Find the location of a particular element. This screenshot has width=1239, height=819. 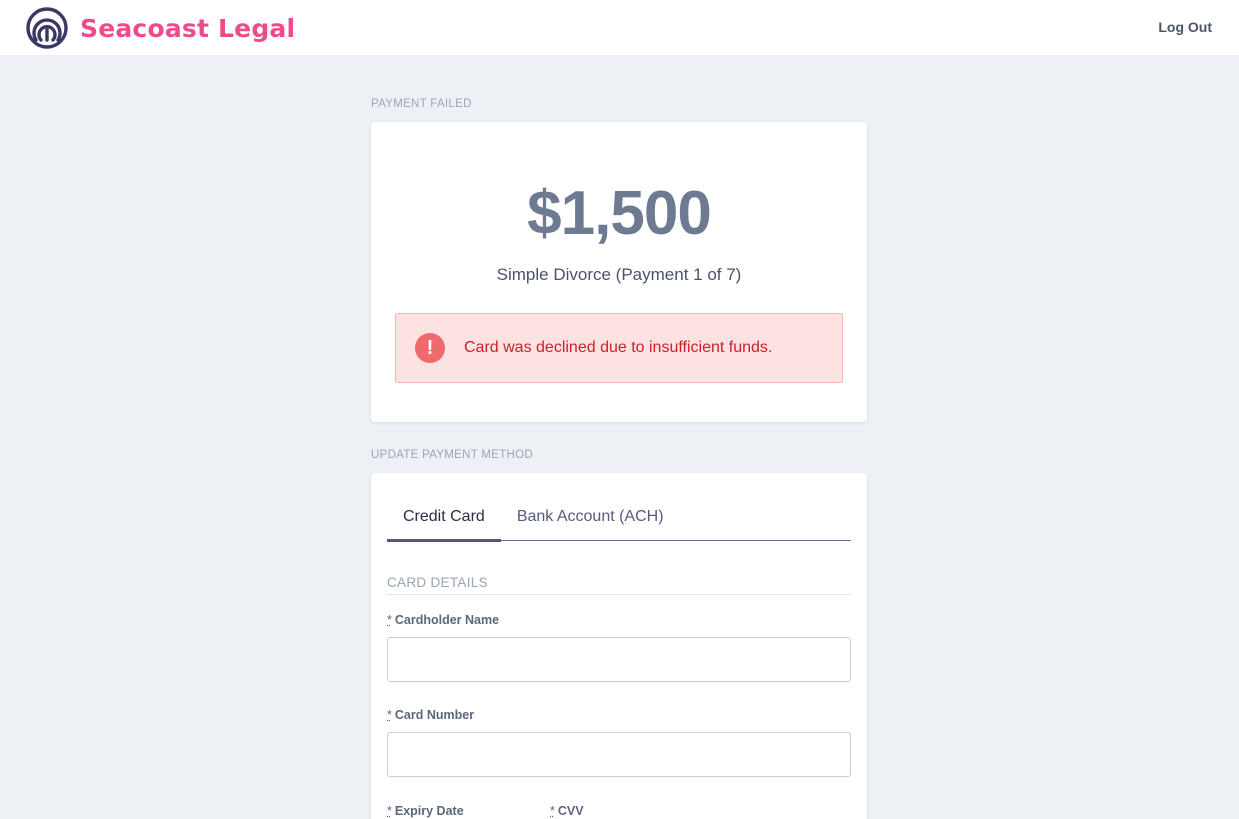

expiry-date-label: * Expiry Date is located at coordinates (425, 811).